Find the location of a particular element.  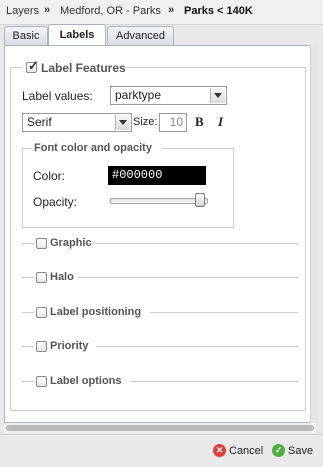

checkmark-icon: ✓ is located at coordinates (33, 65).